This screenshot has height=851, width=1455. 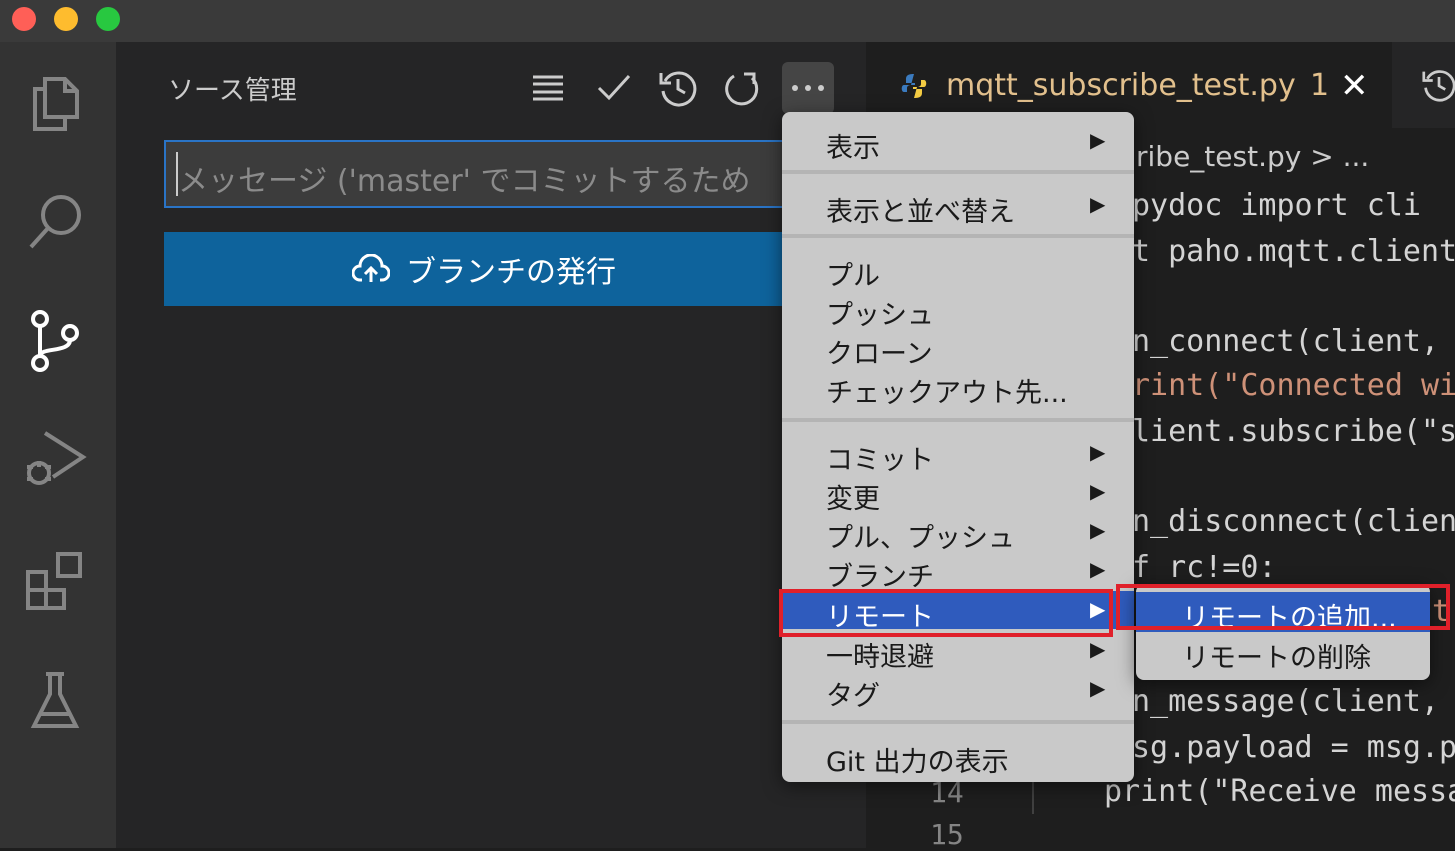 What do you see at coordinates (66, 19) in the screenshot?
I see `minimize-window-button` at bounding box center [66, 19].